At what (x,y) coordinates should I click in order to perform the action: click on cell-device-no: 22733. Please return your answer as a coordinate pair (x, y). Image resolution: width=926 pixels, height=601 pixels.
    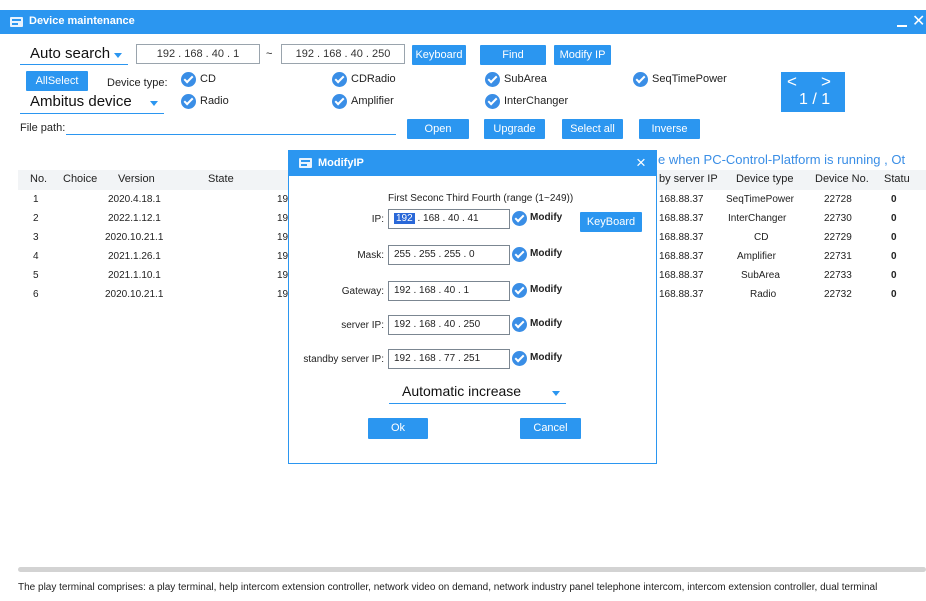
    Looking at the image, I should click on (838, 275).